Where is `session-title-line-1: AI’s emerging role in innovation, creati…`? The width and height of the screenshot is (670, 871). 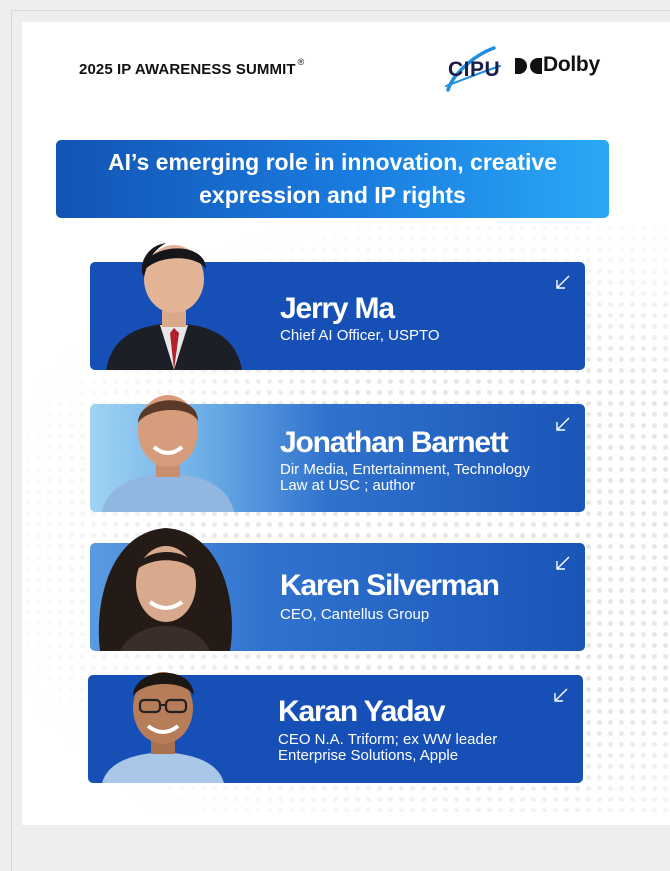
session-title-line-1: AI’s emerging role in innovation, creati… is located at coordinates (332, 162).